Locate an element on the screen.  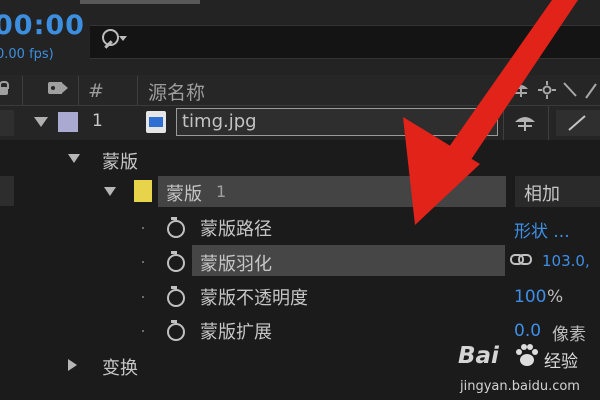
baidu-jingyan-watermark: Bai 经验 jingyan.baidu.com is located at coordinates (529, 367).